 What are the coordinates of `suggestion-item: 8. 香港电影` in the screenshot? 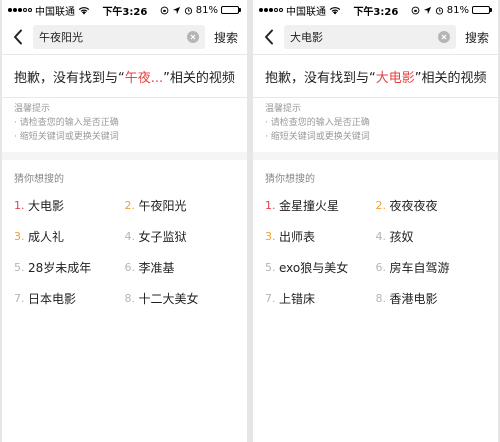 It's located at (431, 298).